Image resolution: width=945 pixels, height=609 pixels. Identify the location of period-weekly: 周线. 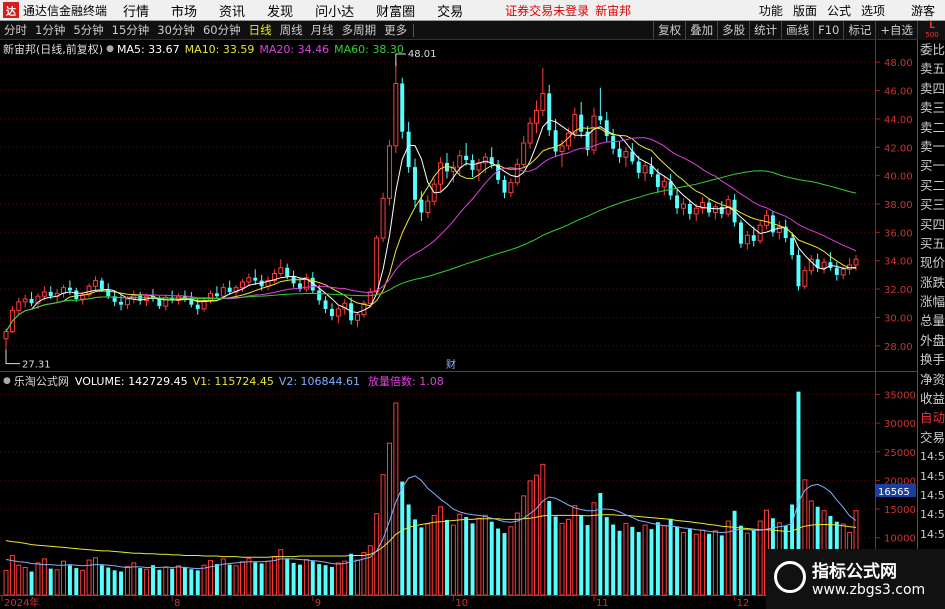
(291, 30).